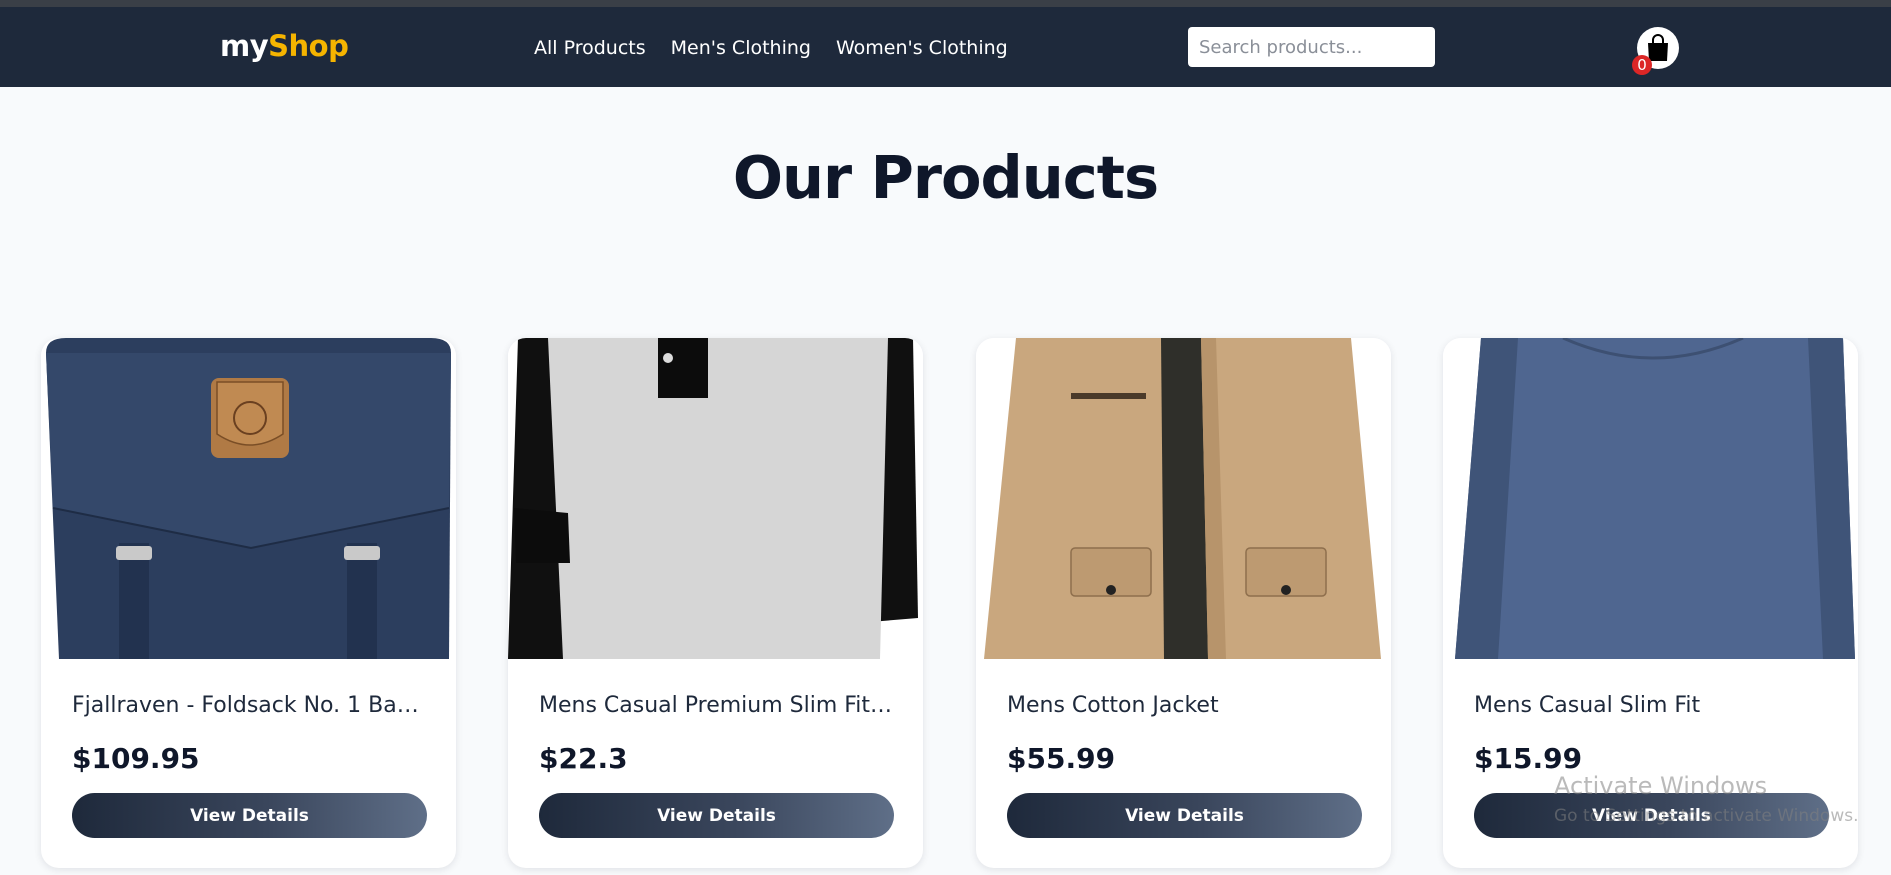 The width and height of the screenshot is (1891, 875). What do you see at coordinates (308, 46) in the screenshot?
I see `logo-text-shop: Shop` at bounding box center [308, 46].